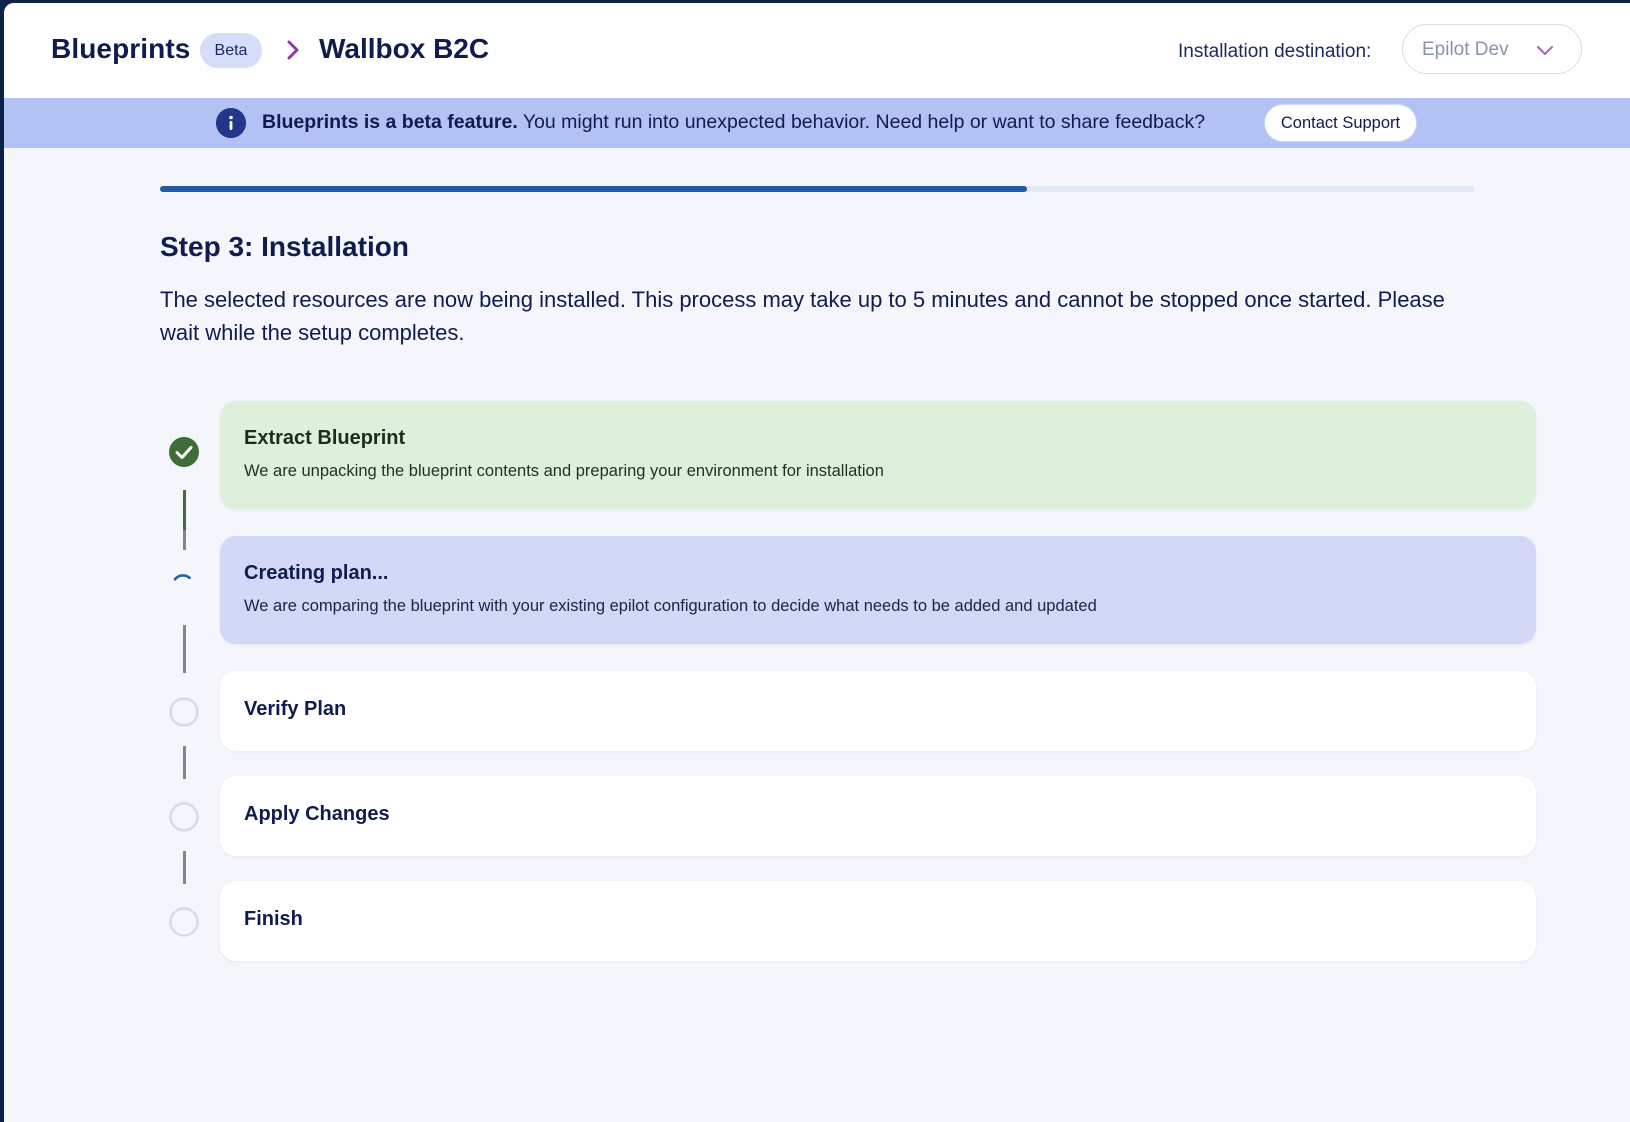 This screenshot has width=1630, height=1122. I want to click on progress-bar-fill, so click(594, 189).